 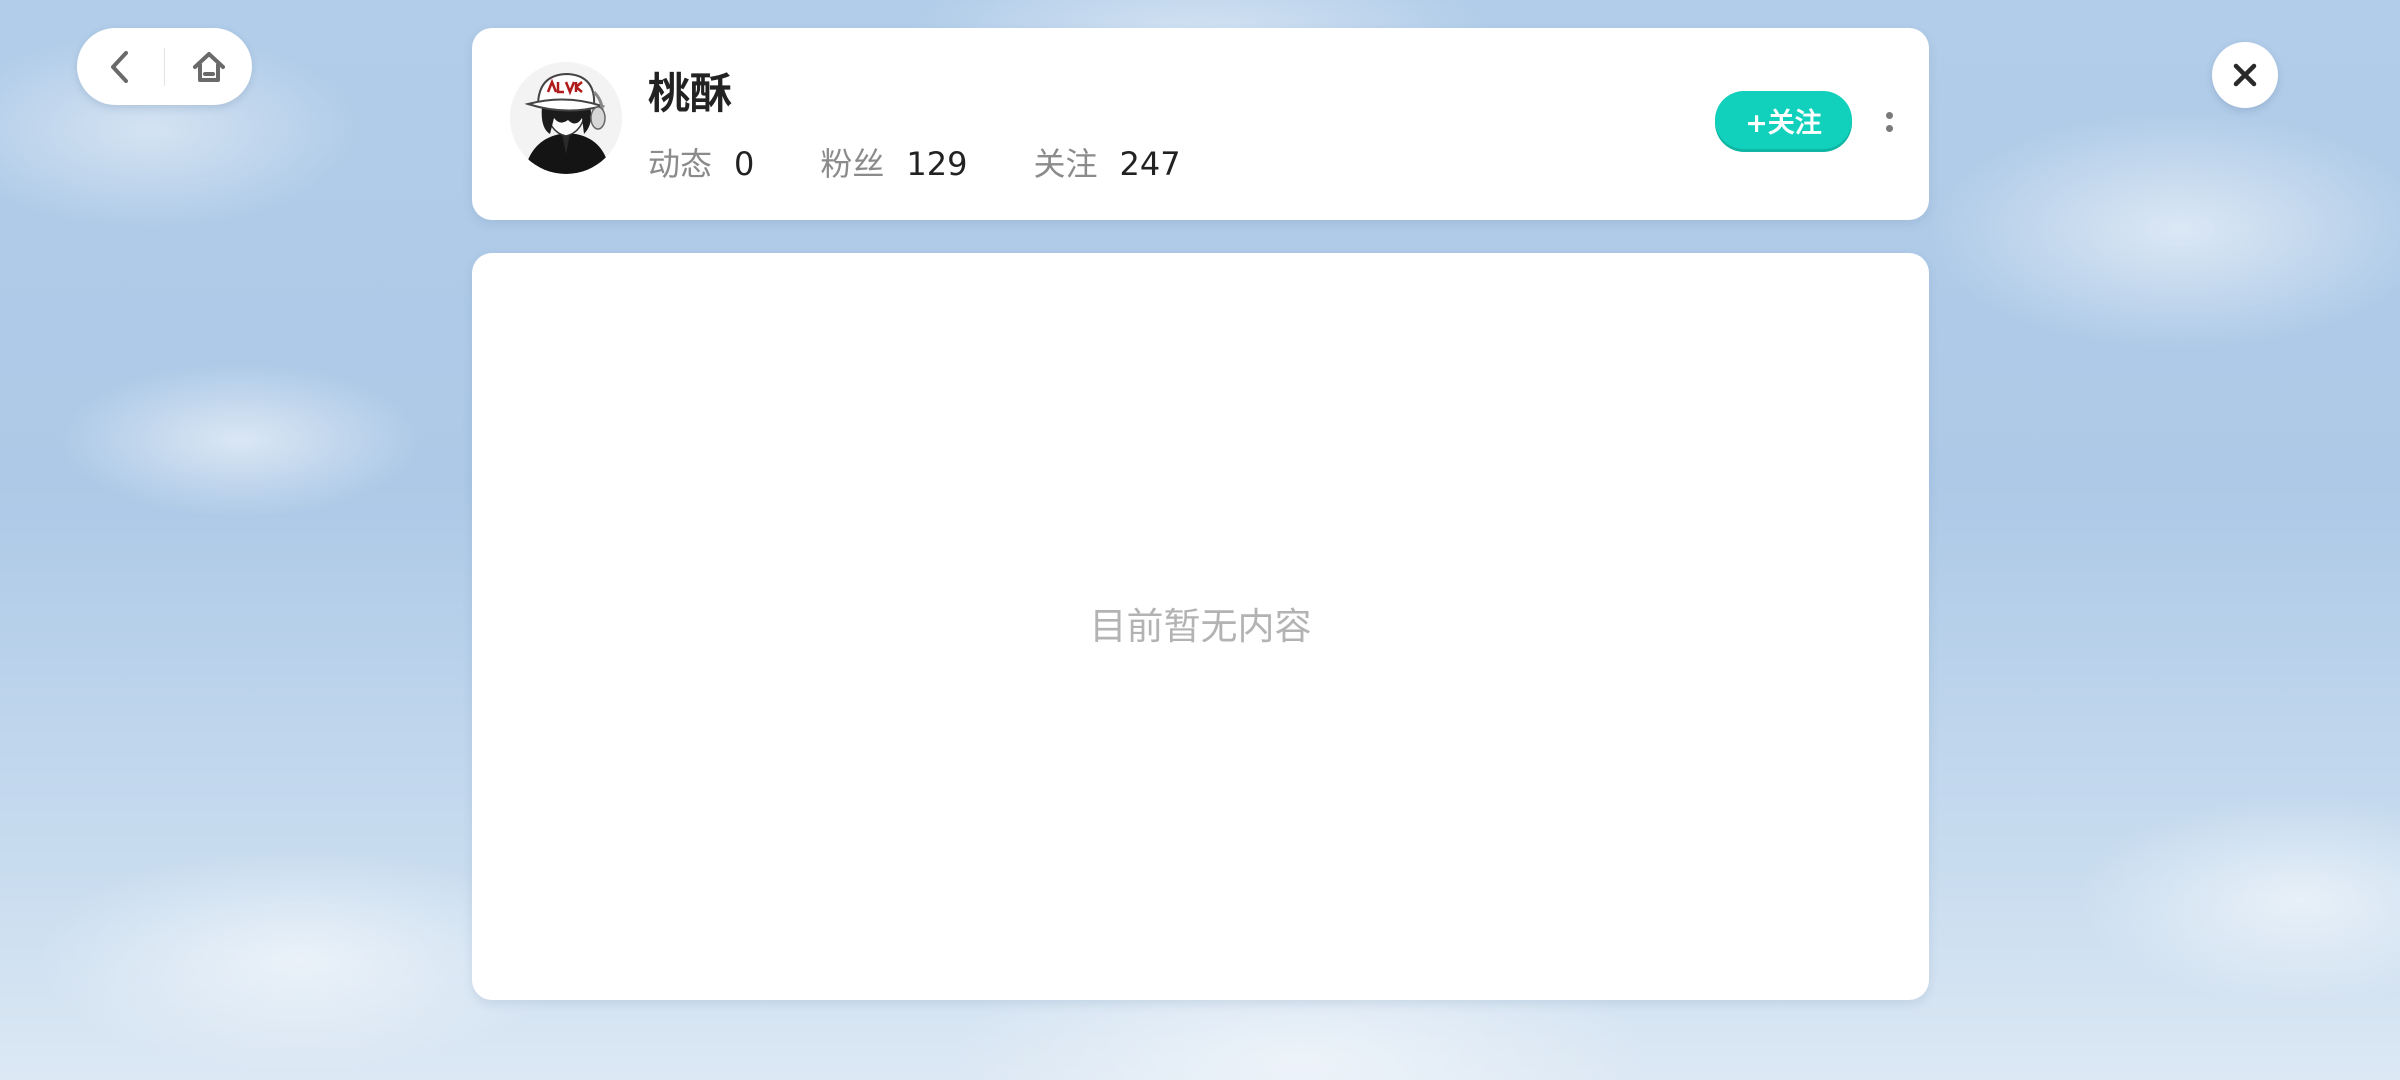 I want to click on profile-stats: 动态 0 粉丝 129 关注 247, so click(x=914, y=162).